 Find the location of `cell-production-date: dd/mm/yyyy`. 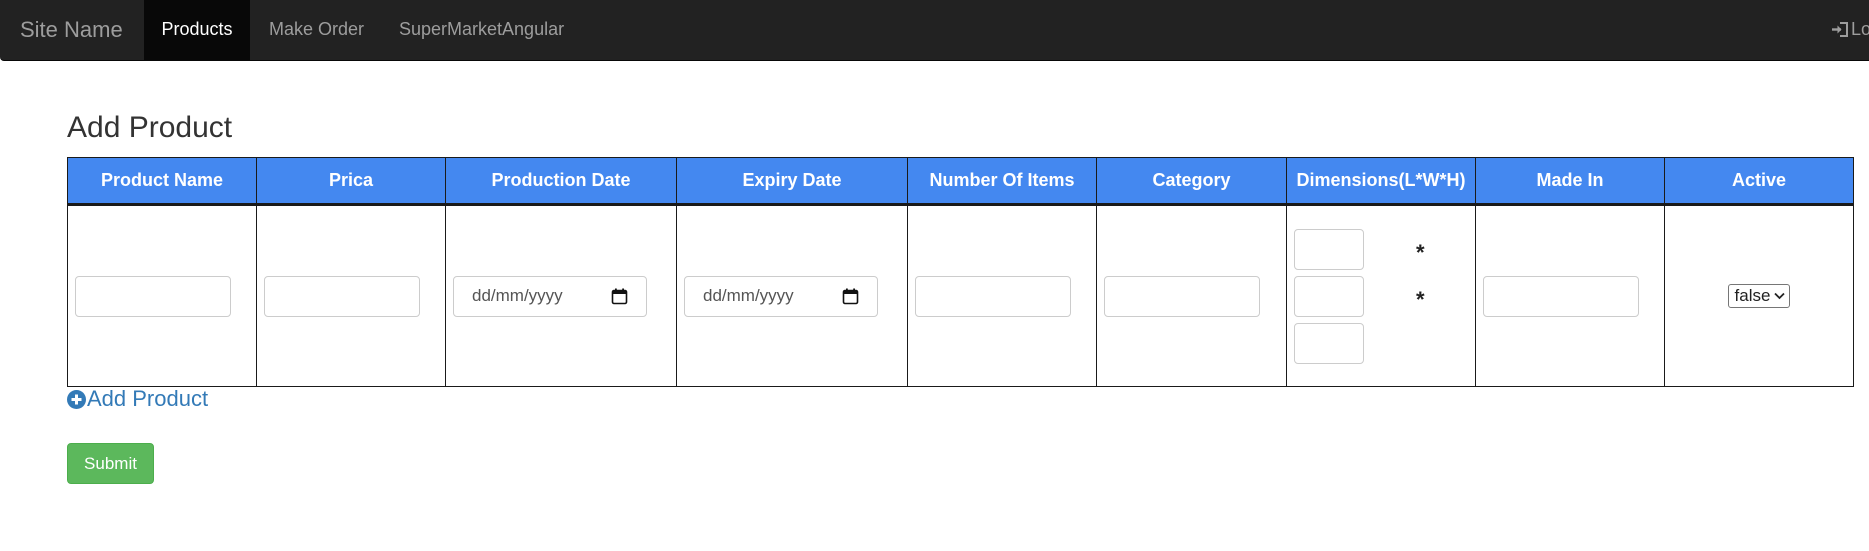

cell-production-date: dd/mm/yyyy is located at coordinates (561, 295).